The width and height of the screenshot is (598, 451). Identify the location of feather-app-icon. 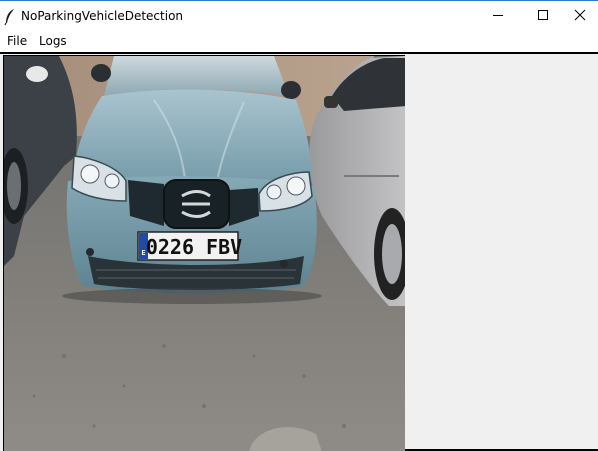
(10, 17).